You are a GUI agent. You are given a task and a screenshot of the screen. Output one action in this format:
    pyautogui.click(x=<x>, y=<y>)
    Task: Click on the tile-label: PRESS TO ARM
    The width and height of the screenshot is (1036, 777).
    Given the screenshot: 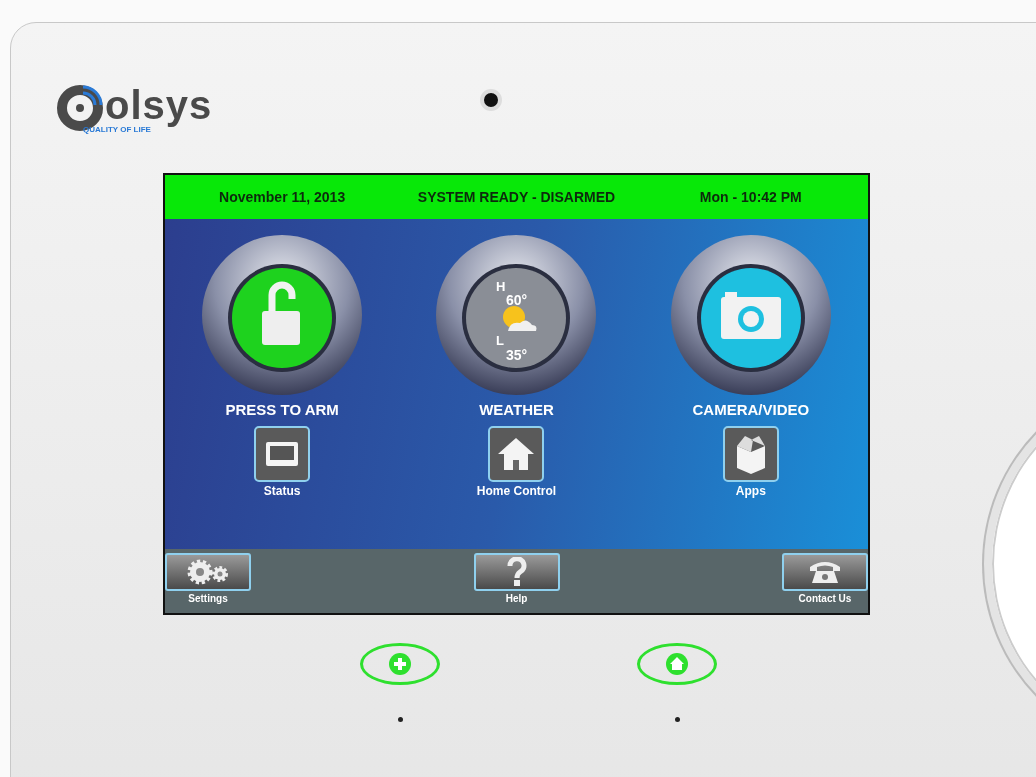 What is the action you would take?
    pyautogui.click(x=282, y=409)
    